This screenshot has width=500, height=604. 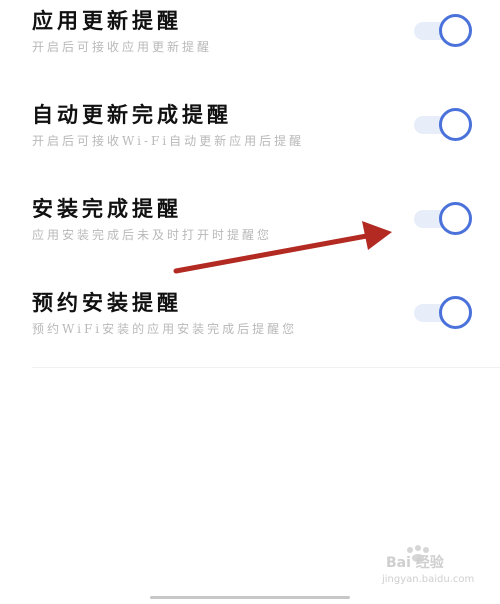 I want to click on list-divider, so click(x=266, y=367).